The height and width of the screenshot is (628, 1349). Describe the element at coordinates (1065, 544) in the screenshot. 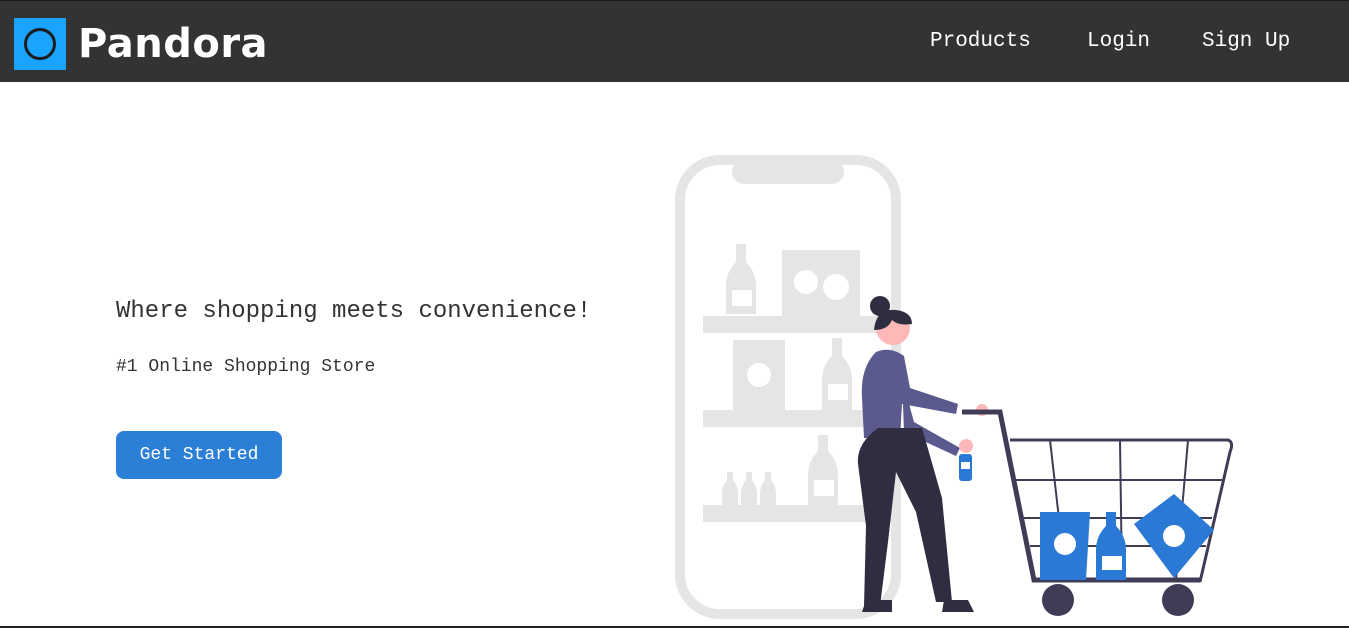

I see `cart-snack-bag-window` at that location.